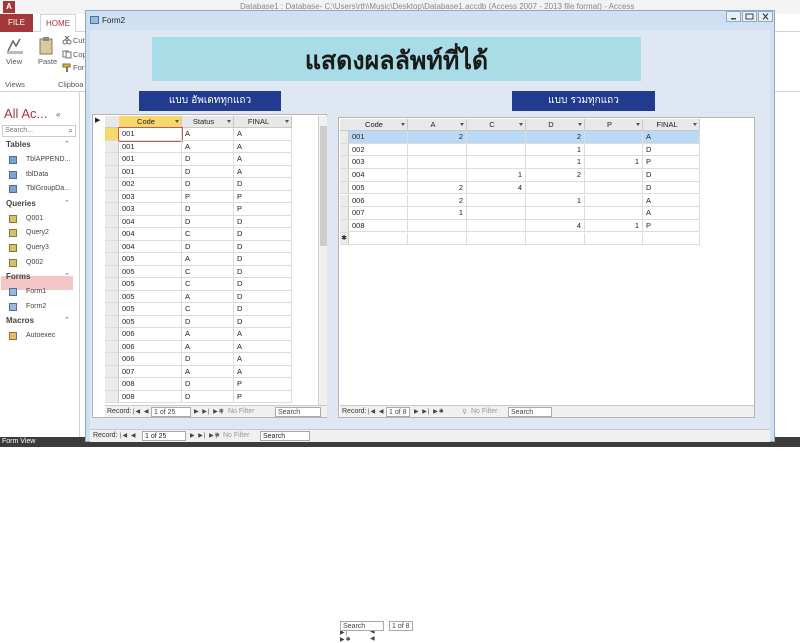 Image resolution: width=800 pixels, height=643 pixels. I want to click on table-row: 008 4 1 P, so click(520, 226).